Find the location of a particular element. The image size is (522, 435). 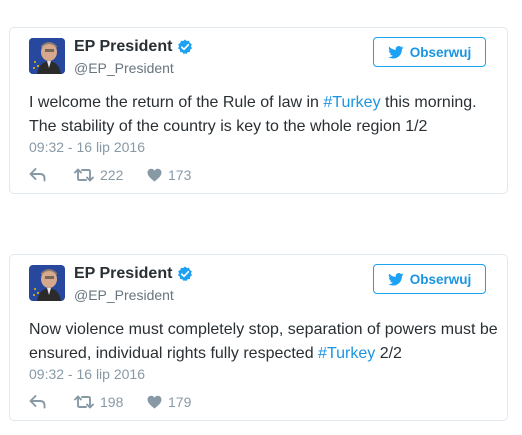

retweet-button: 198 is located at coordinates (110, 402).